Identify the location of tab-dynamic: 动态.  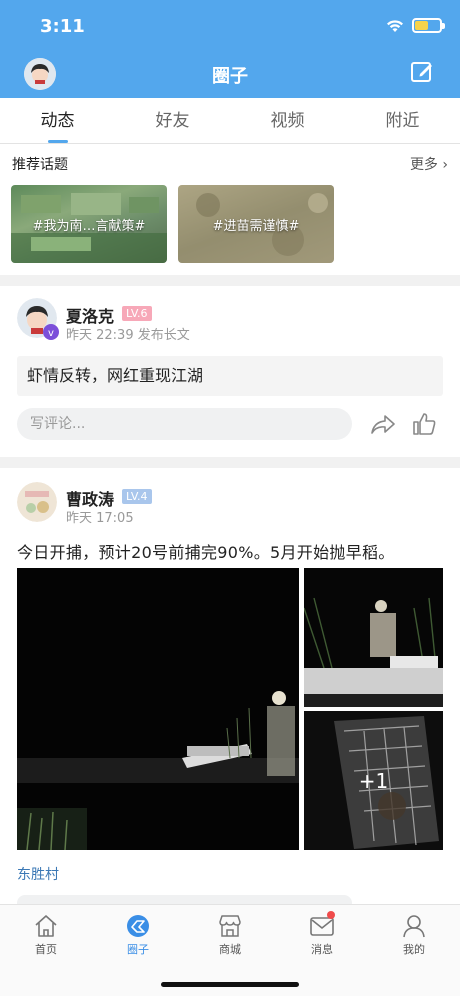
(57, 120).